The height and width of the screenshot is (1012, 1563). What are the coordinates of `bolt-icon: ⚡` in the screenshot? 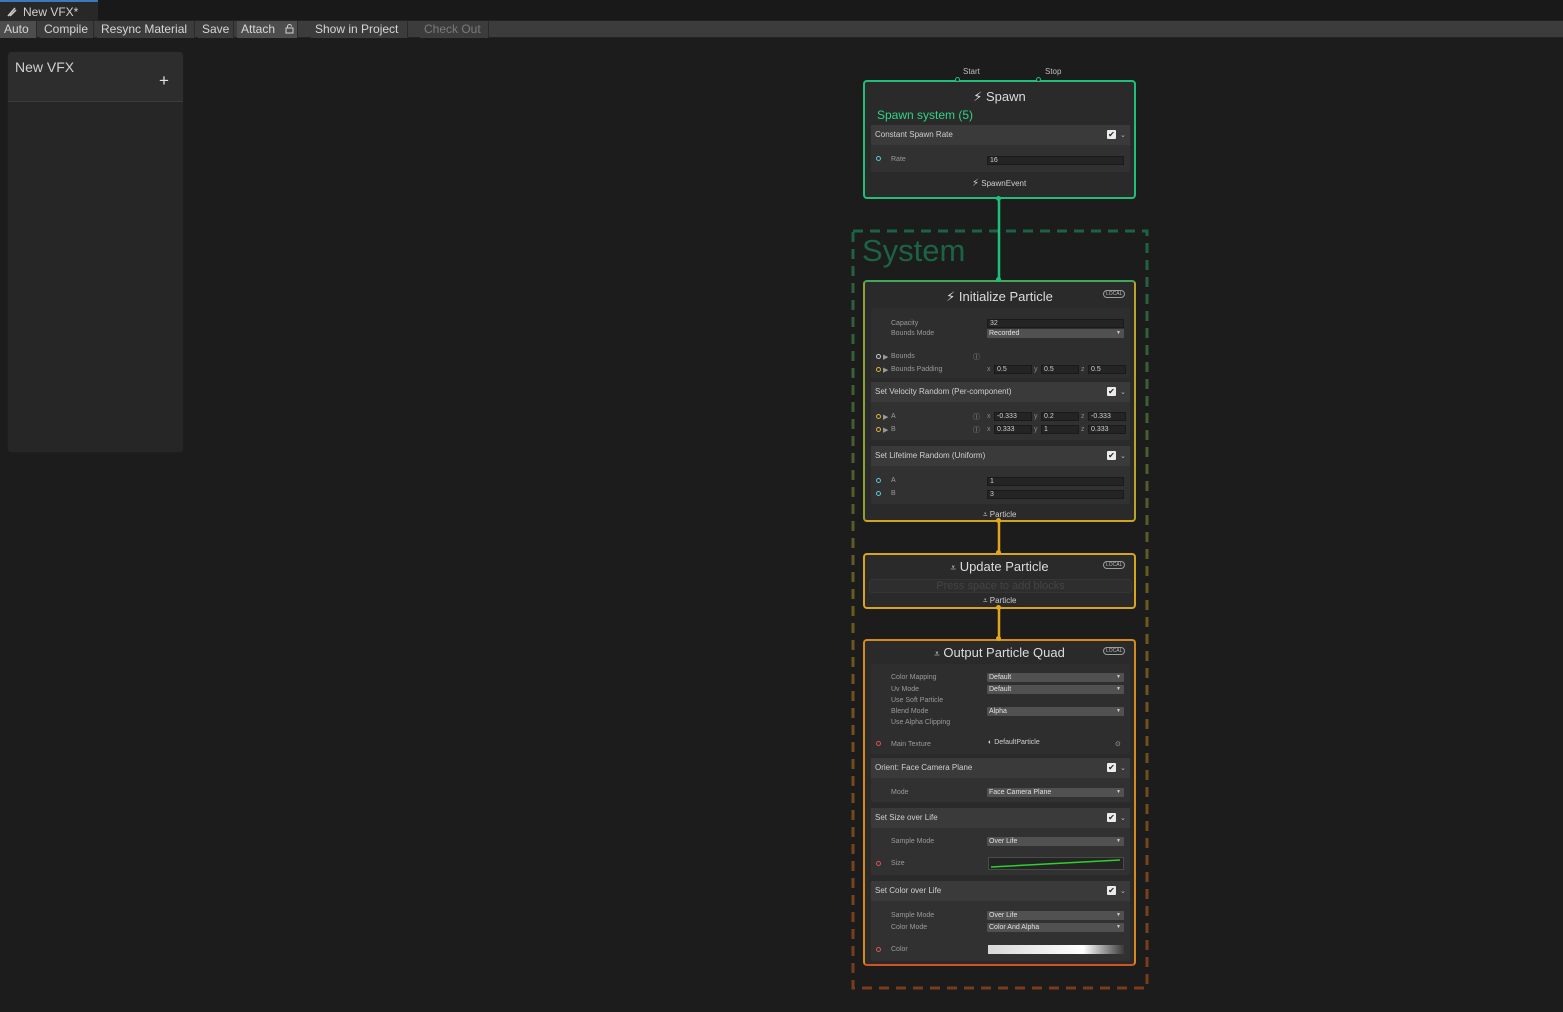 It's located at (951, 296).